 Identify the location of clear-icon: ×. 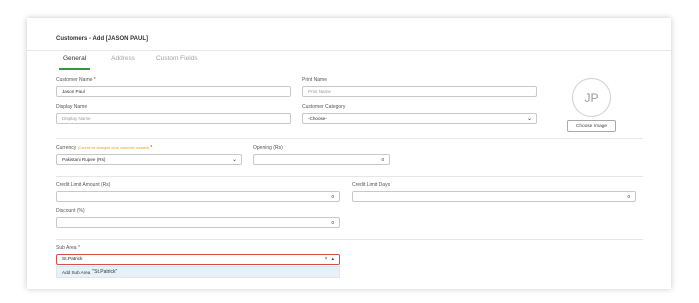
(326, 259).